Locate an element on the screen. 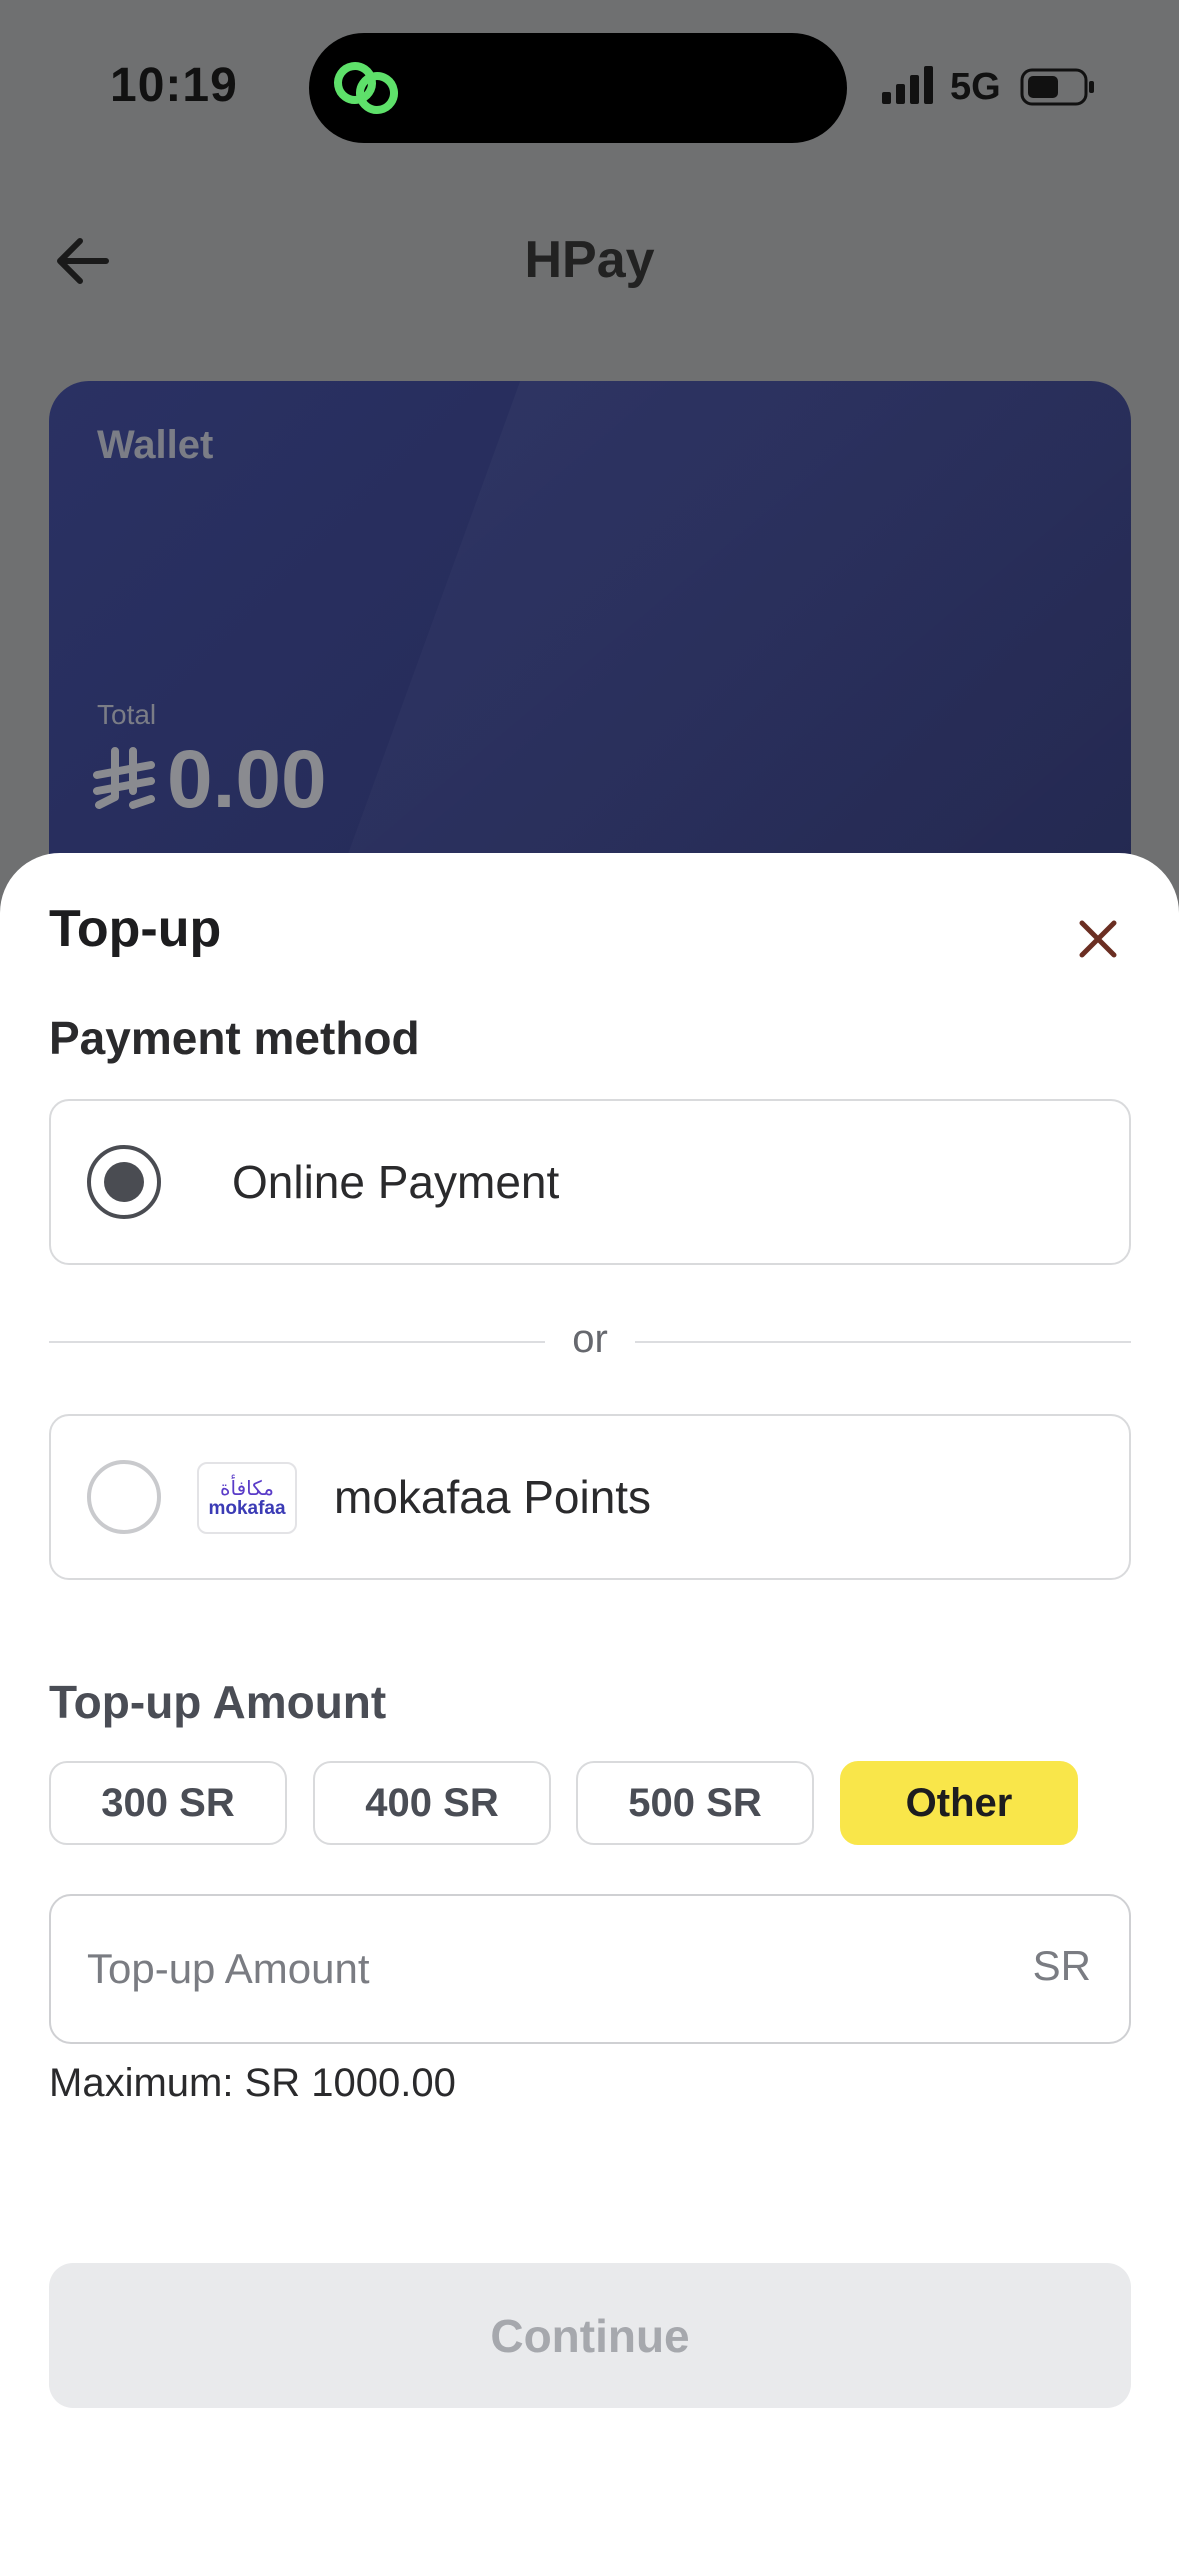  page-title: HPay is located at coordinates (589, 260).